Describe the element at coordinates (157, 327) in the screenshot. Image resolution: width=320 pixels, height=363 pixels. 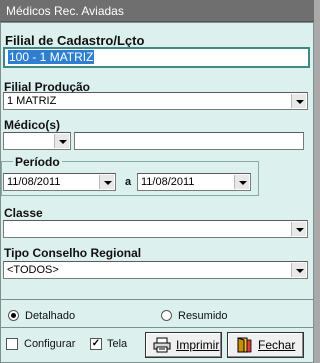
I see `divider-bottom` at that location.